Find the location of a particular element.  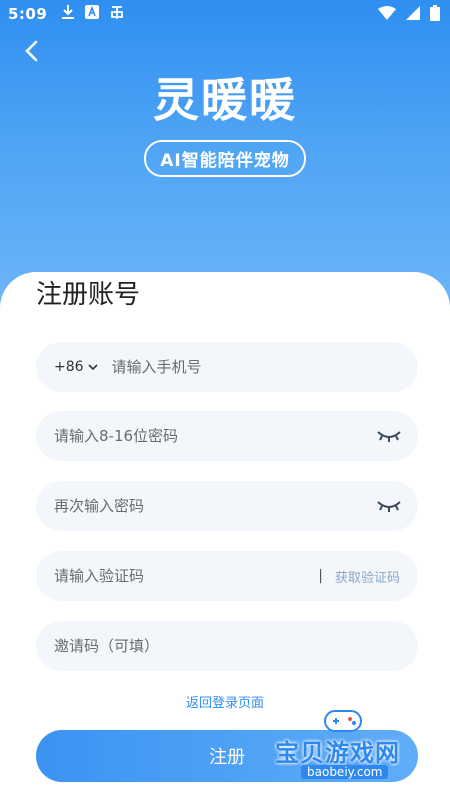

country-code-selector: +86 is located at coordinates (76, 367).